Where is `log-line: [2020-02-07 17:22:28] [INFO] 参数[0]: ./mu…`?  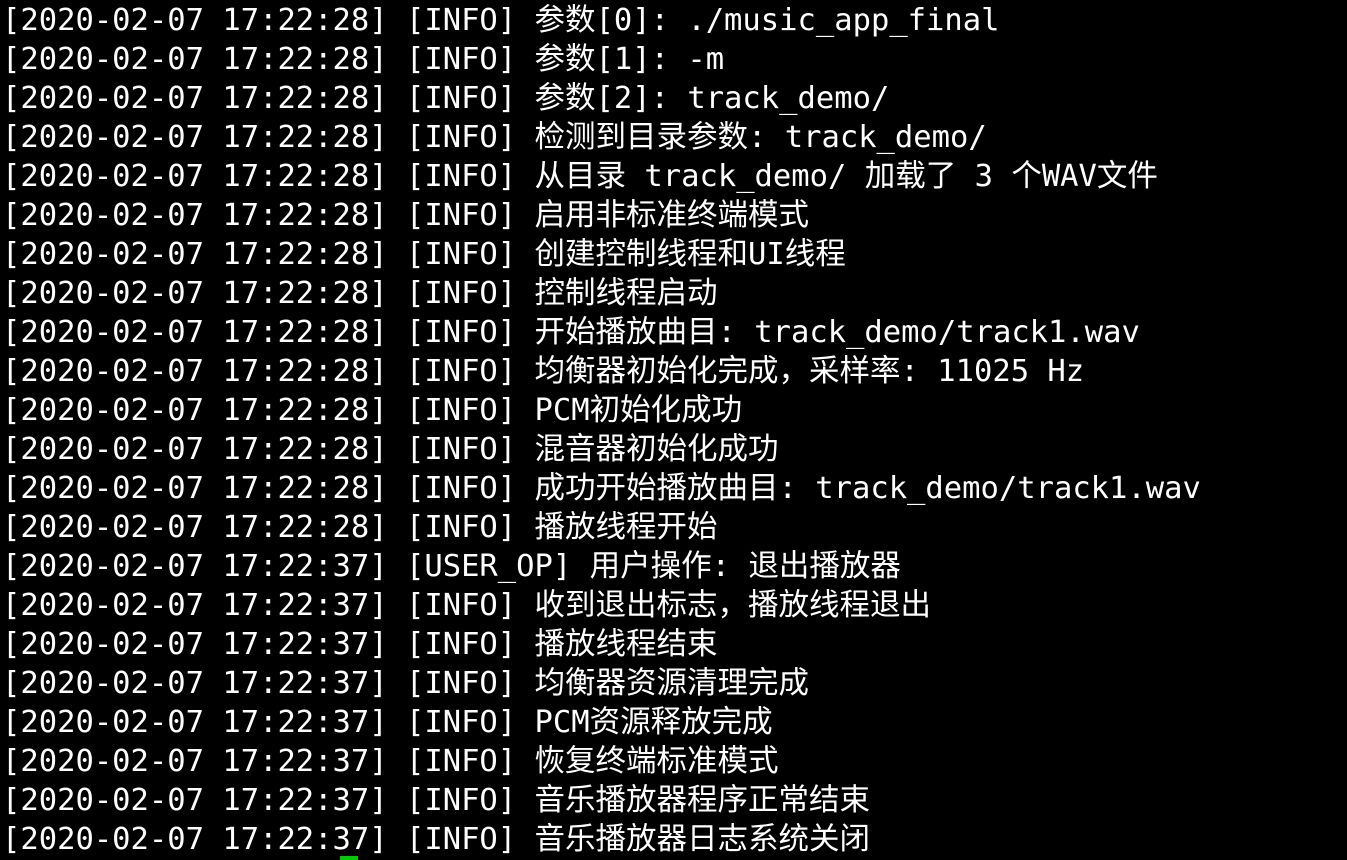
log-line: [2020-02-07 17:22:28] [INFO] 参数[0]: ./mu… is located at coordinates (501, 20).